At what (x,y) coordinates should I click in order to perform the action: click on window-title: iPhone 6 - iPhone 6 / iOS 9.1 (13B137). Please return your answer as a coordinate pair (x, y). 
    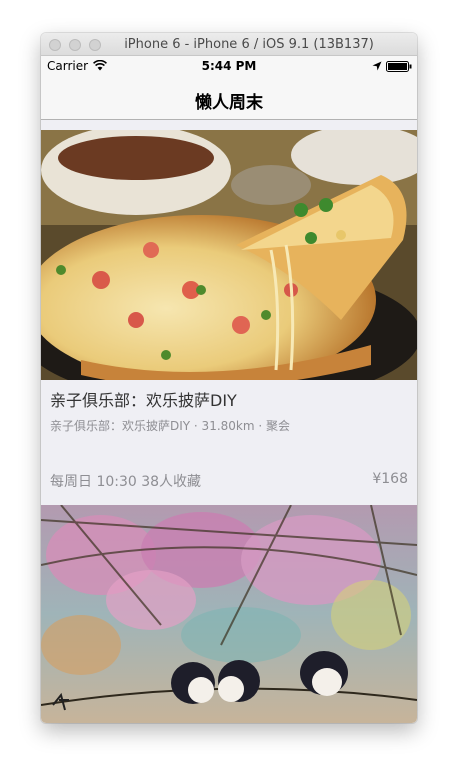
    Looking at the image, I should click on (249, 44).